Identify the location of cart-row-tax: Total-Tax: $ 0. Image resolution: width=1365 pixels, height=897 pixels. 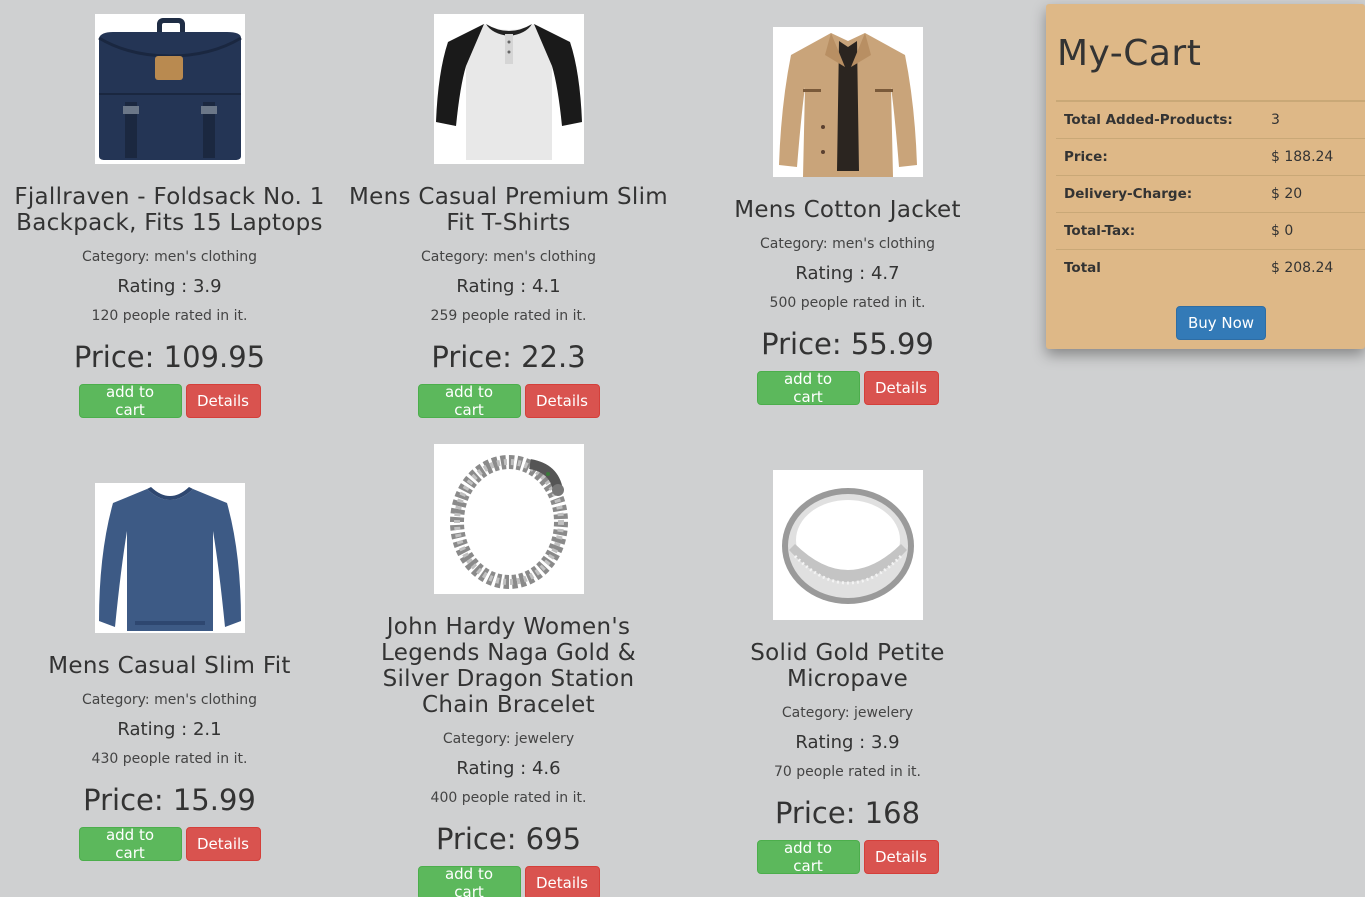
(1210, 230).